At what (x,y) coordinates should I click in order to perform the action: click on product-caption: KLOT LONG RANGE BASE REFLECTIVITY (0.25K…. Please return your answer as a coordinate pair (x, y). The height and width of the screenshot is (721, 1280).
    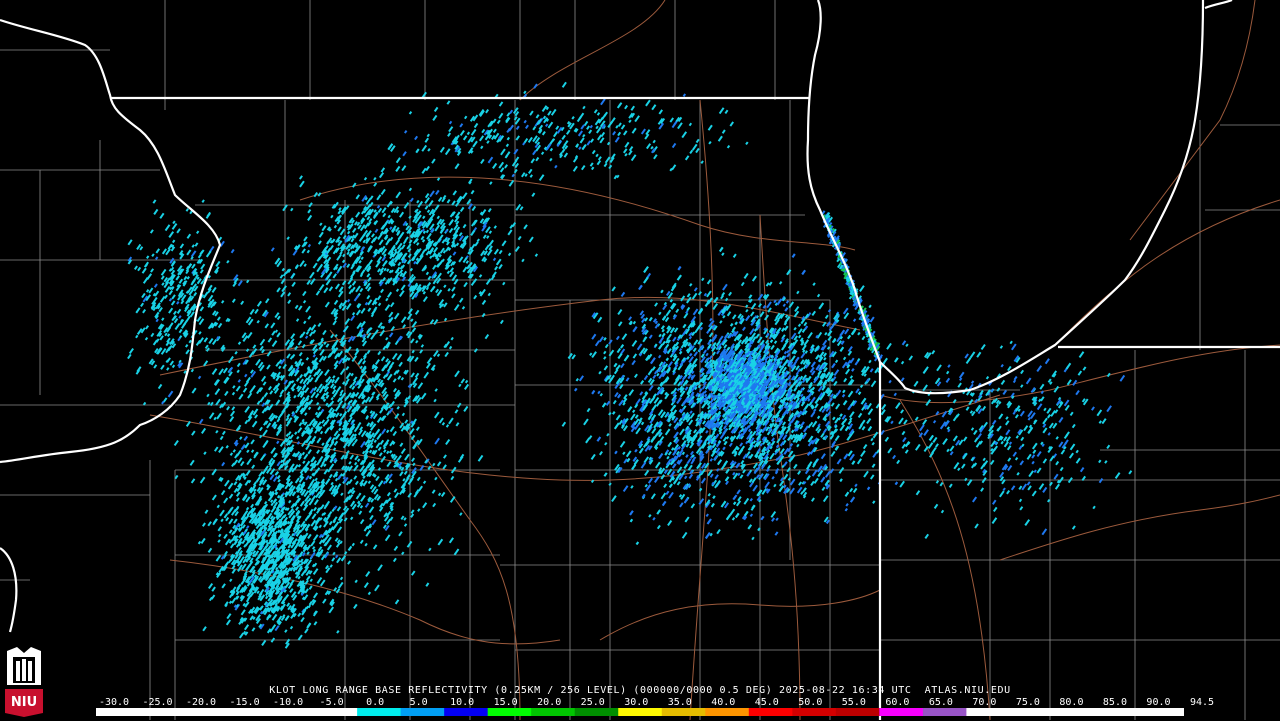
    Looking at the image, I should click on (640, 690).